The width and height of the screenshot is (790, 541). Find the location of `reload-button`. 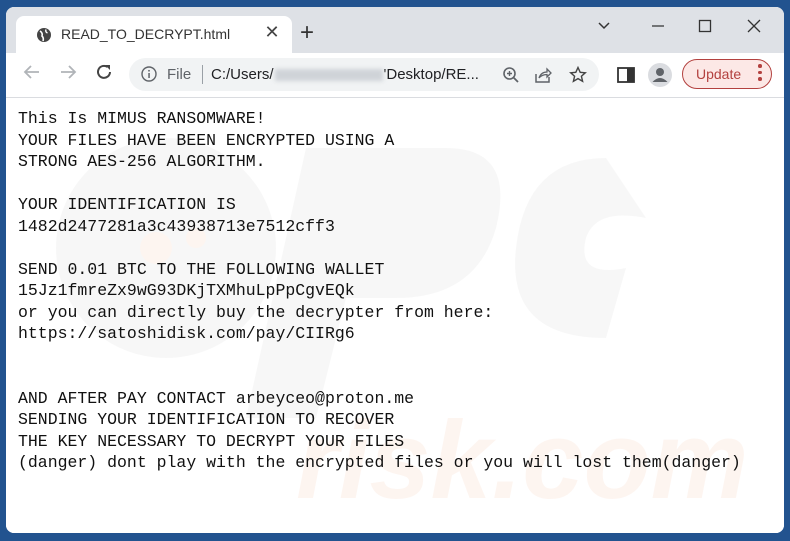

reload-button is located at coordinates (104, 75).